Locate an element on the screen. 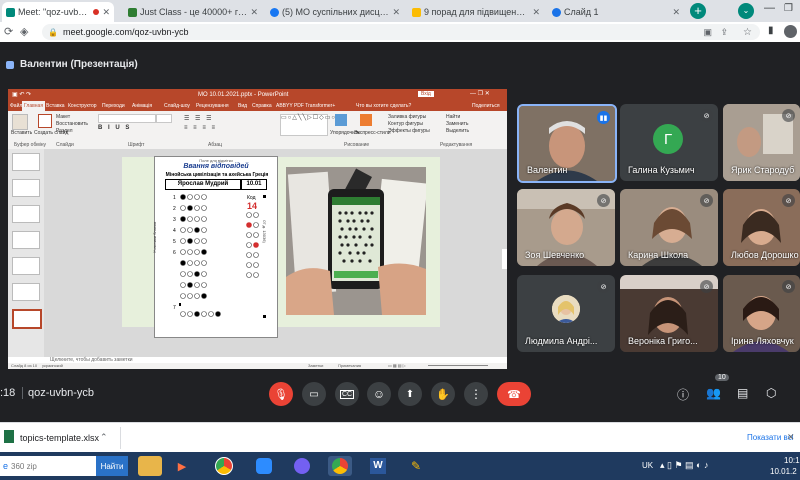  ribbon-tab-animations: Анімація is located at coordinates (142, 106).